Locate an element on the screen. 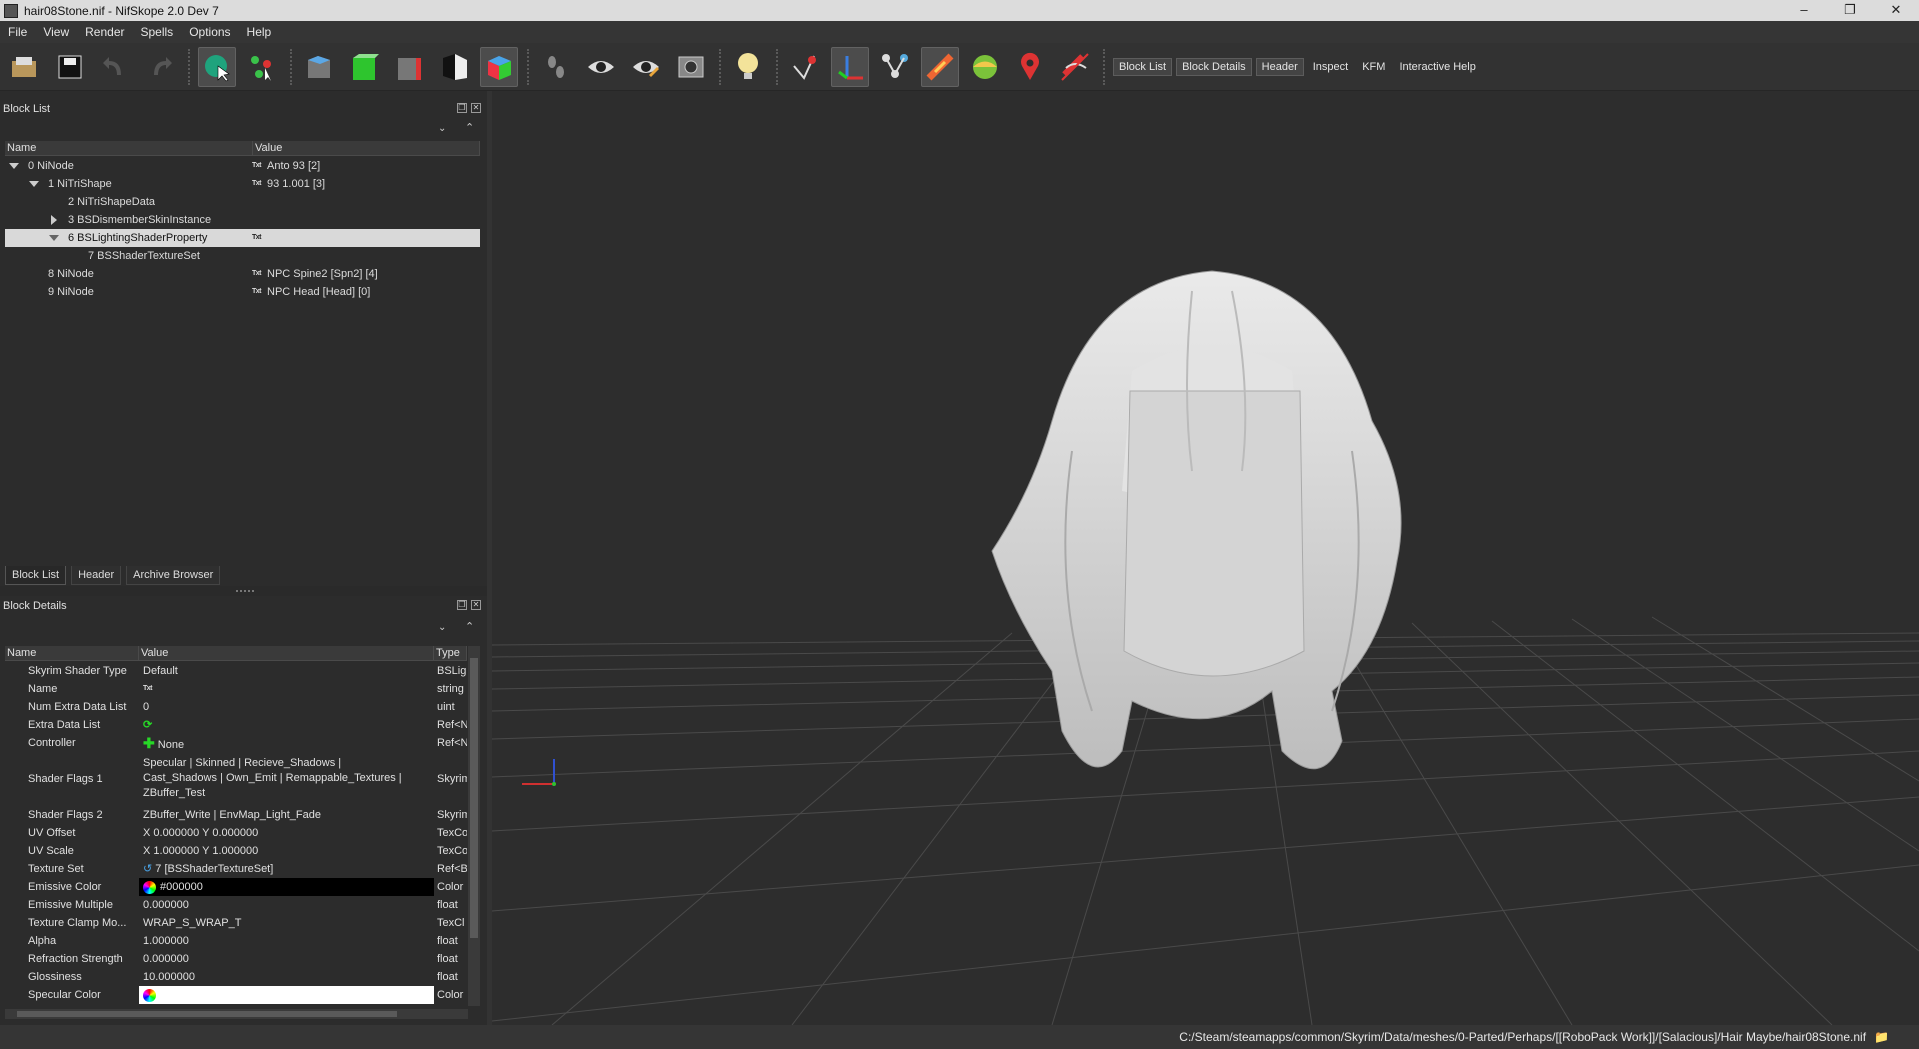  detail-row: UV Scale X 1.000000 Y 1.000000 TexCo is located at coordinates (236, 851).